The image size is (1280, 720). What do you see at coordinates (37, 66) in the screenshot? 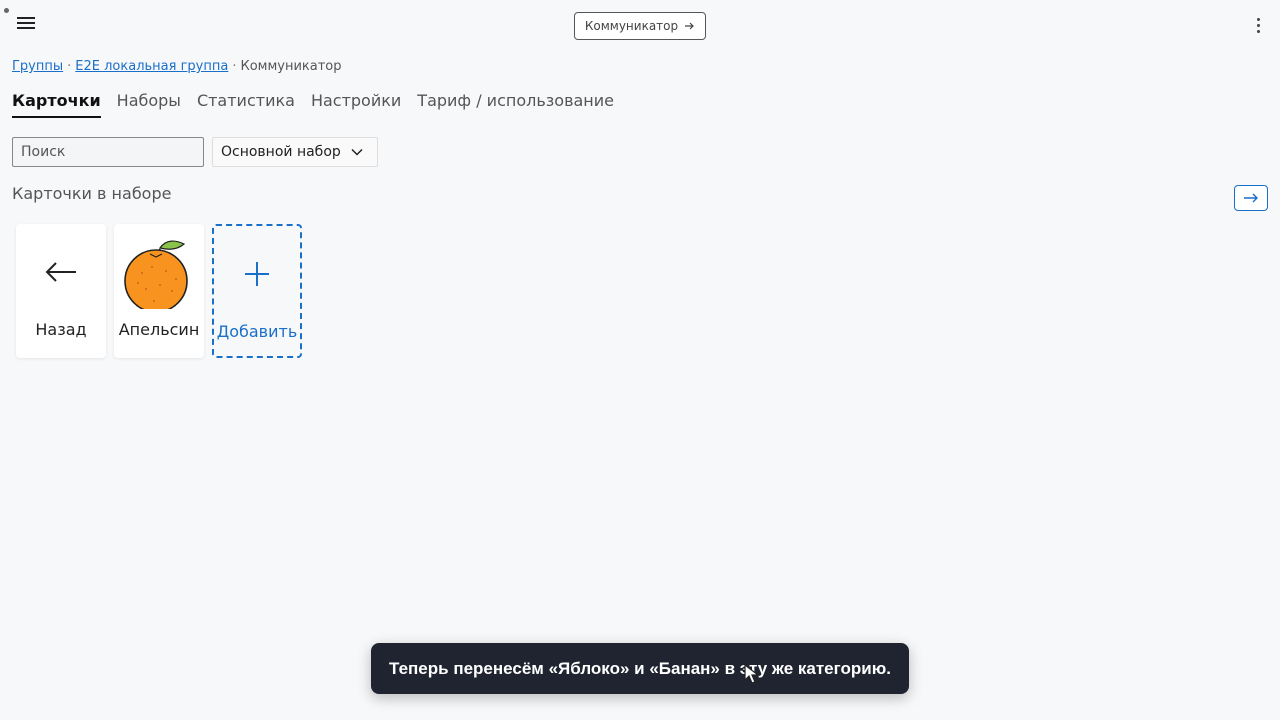
I see `breadcrumb-link-groups: Группы` at bounding box center [37, 66].